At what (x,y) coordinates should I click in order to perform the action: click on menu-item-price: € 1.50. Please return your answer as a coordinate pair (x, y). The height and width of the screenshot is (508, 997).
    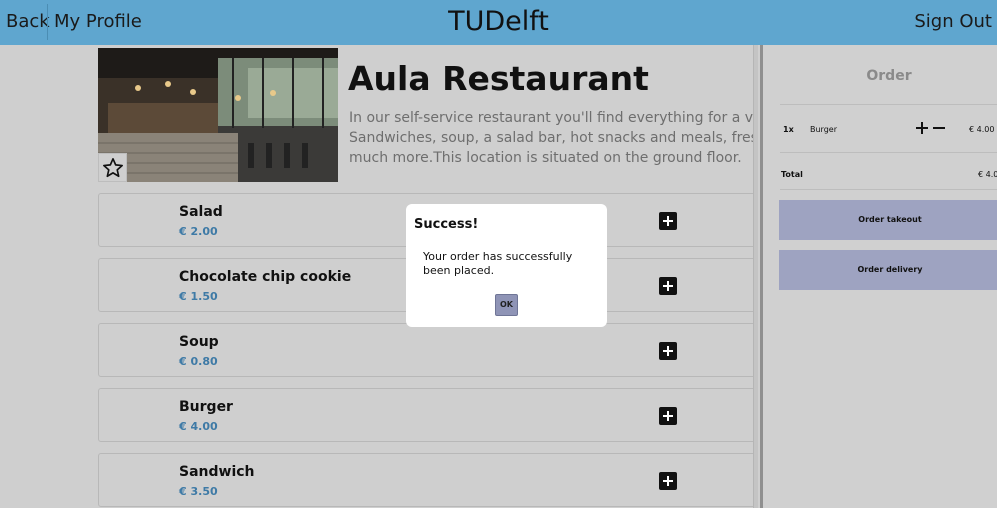
    Looking at the image, I should click on (198, 296).